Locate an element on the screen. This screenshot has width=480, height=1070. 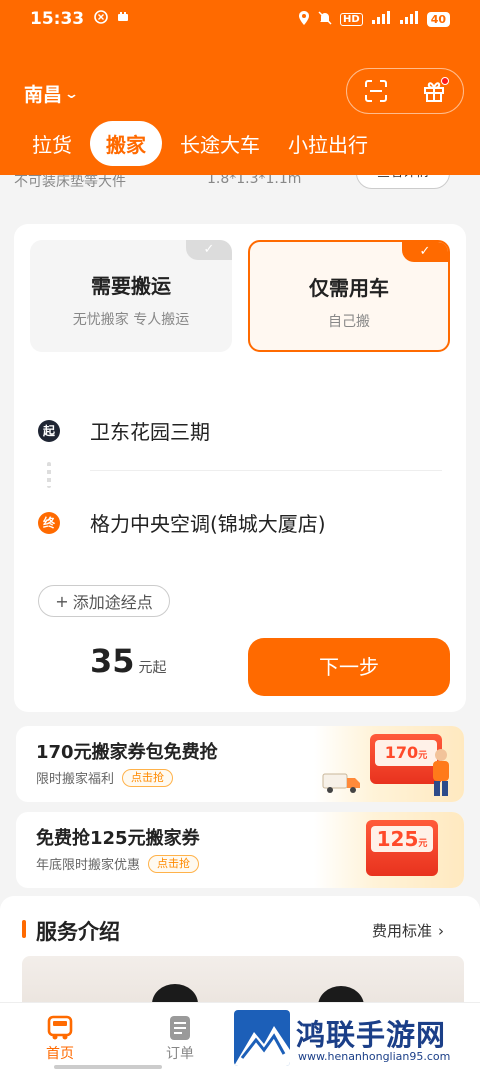
add-stop-label: 添加途经点 is located at coordinates (112, 602).